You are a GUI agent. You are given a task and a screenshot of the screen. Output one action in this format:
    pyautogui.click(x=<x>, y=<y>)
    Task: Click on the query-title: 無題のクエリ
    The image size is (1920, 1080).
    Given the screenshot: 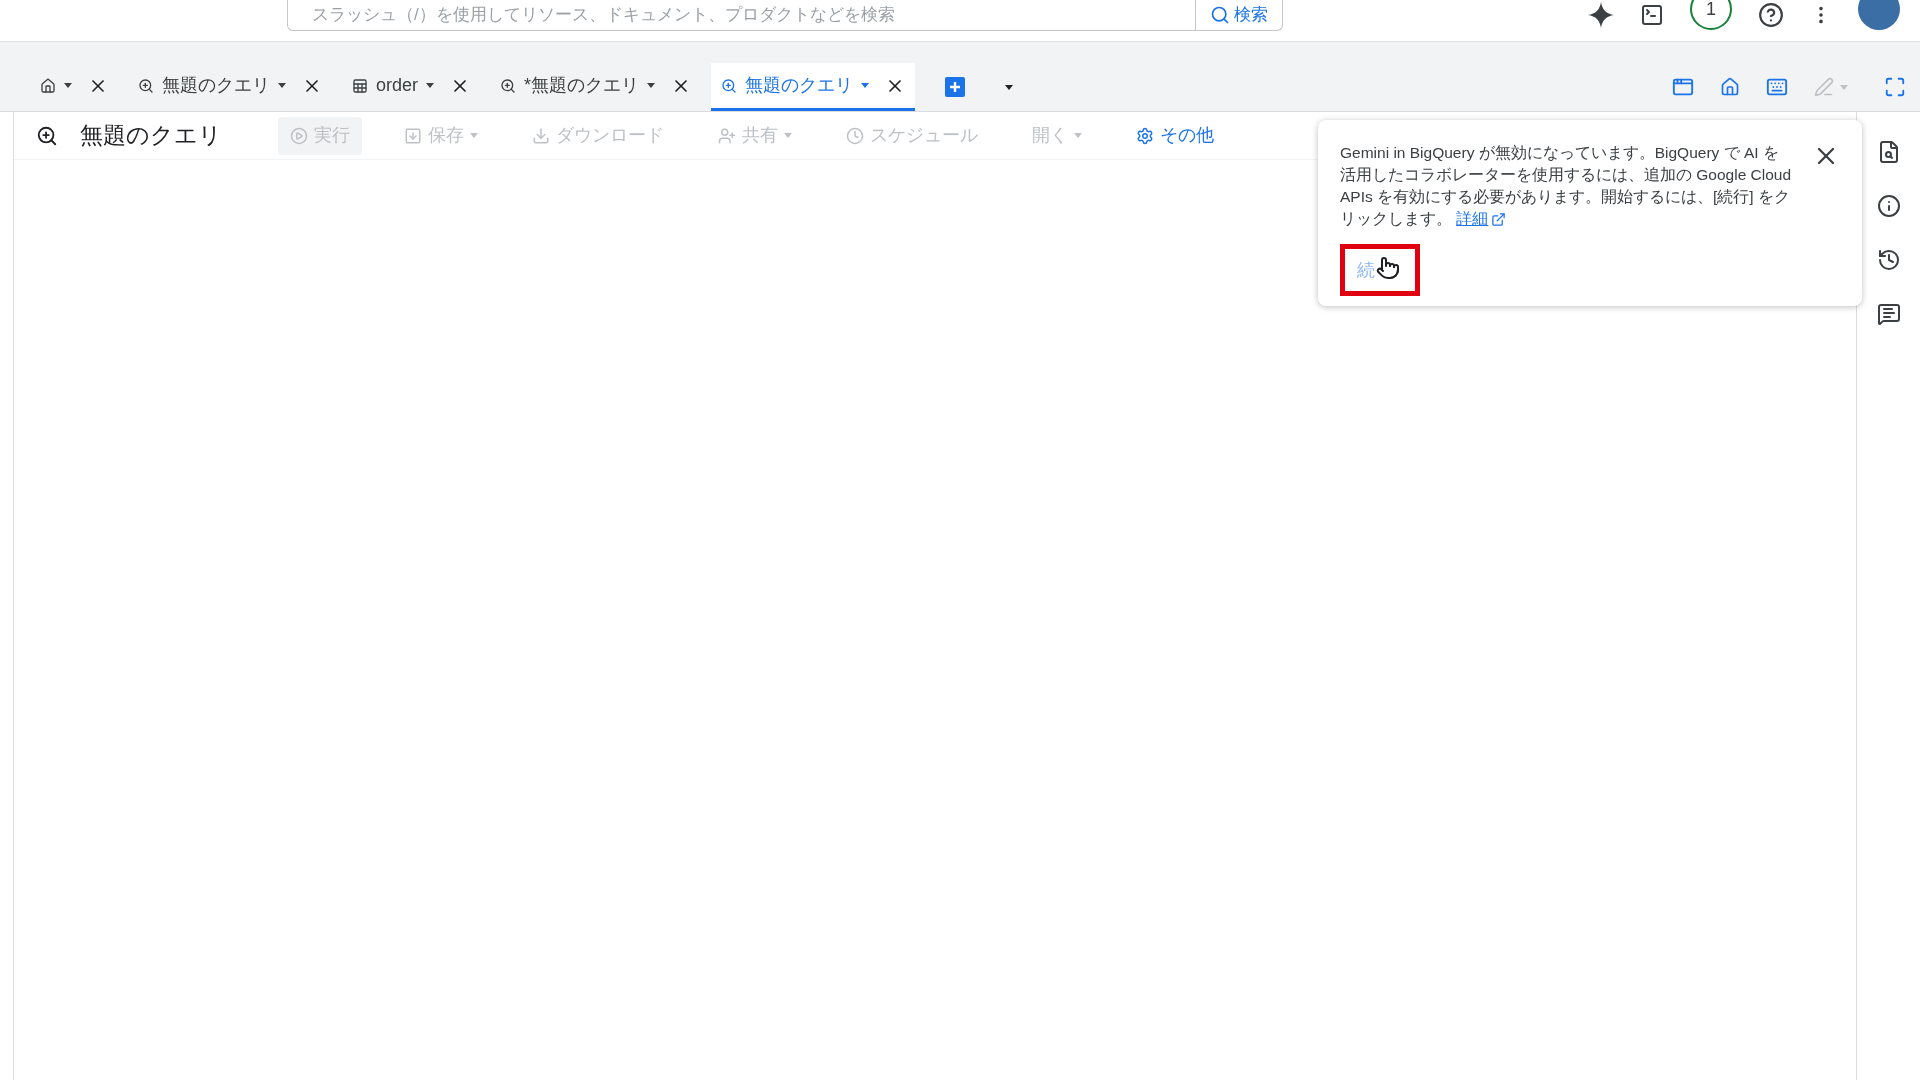 What is the action you would take?
    pyautogui.click(x=151, y=136)
    